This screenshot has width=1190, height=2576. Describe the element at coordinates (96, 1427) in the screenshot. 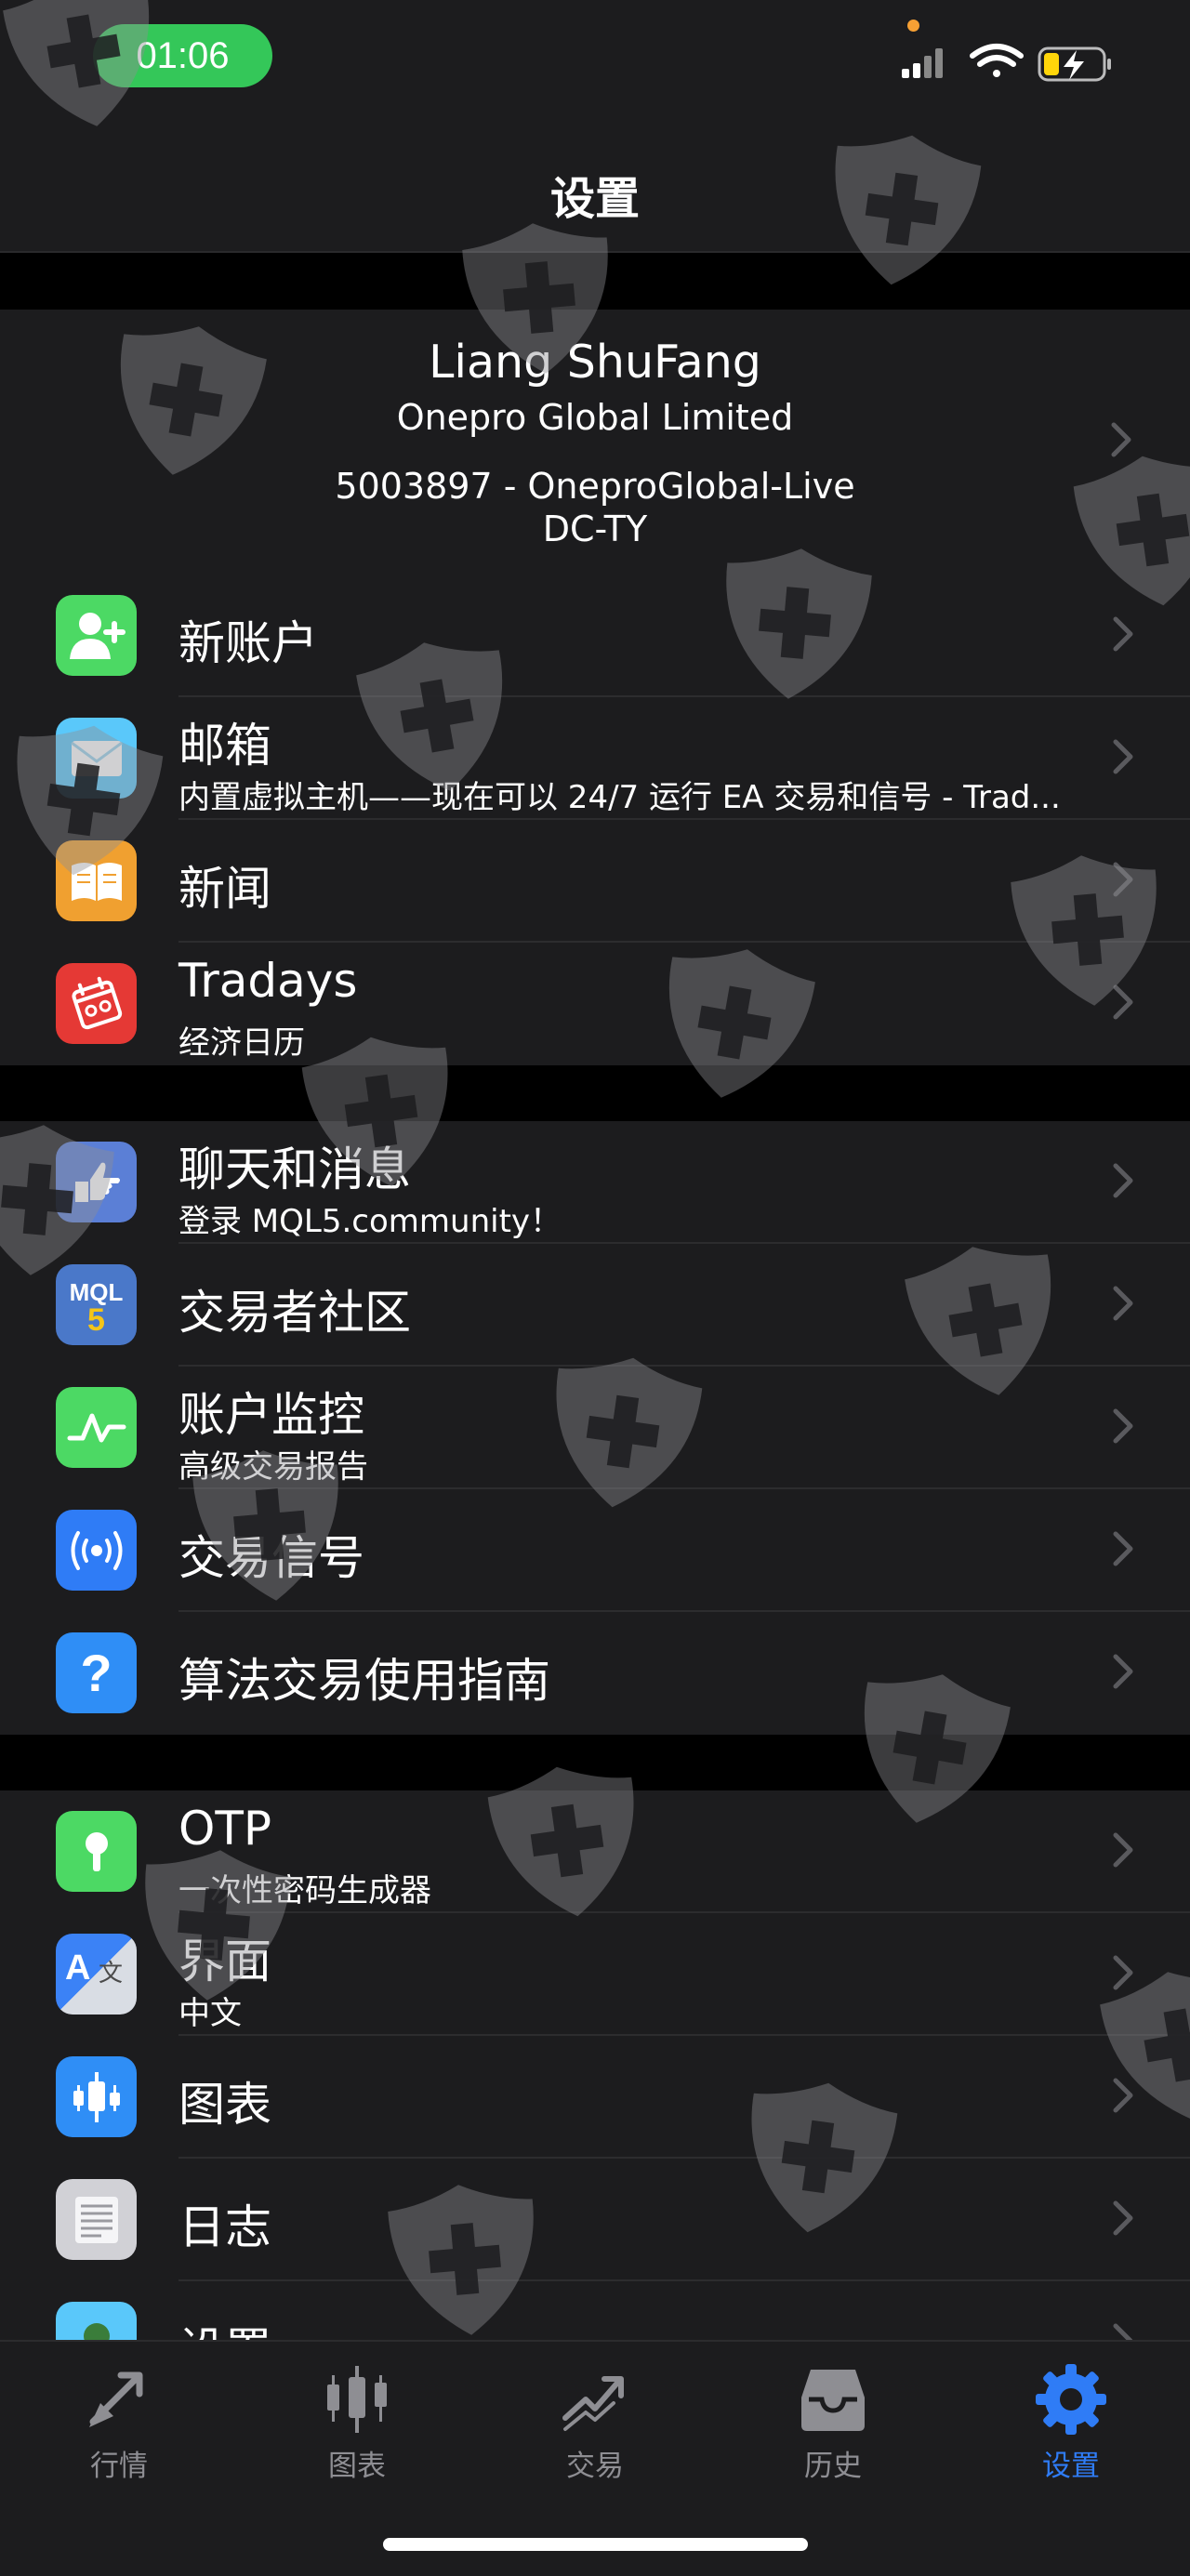

I see `monitoring-icon` at that location.